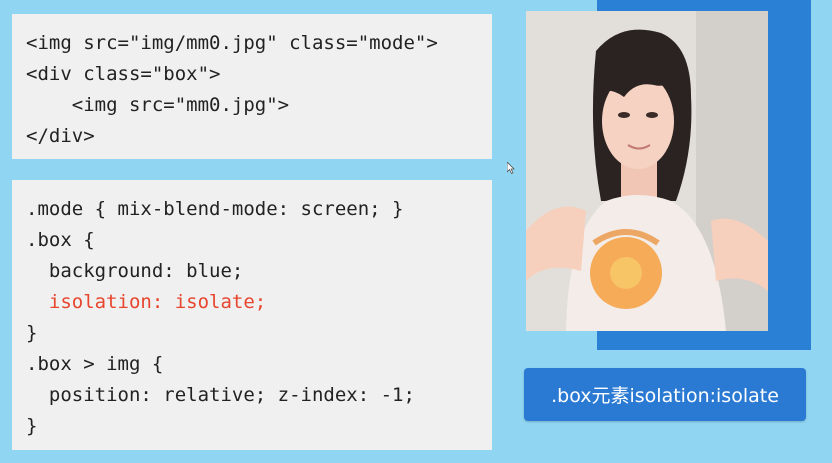 The width and height of the screenshot is (832, 463). What do you see at coordinates (215, 209) in the screenshot?
I see `css-code-line: .mode { mix-blend-mode: screen; }` at bounding box center [215, 209].